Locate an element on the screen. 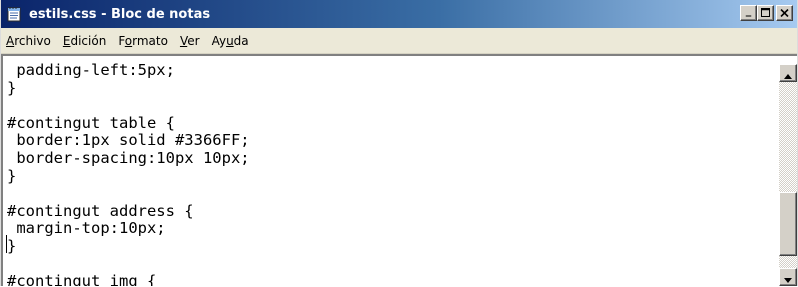  code-line: border-spacing:10px 10px; is located at coordinates (128, 157).